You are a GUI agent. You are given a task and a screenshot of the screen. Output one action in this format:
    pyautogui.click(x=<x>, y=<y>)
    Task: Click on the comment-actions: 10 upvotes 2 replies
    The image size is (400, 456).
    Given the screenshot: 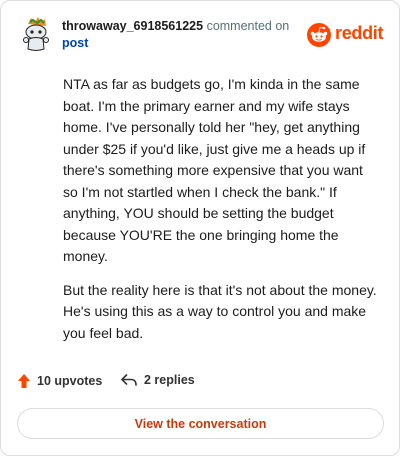 What is the action you would take?
    pyautogui.click(x=167, y=384)
    